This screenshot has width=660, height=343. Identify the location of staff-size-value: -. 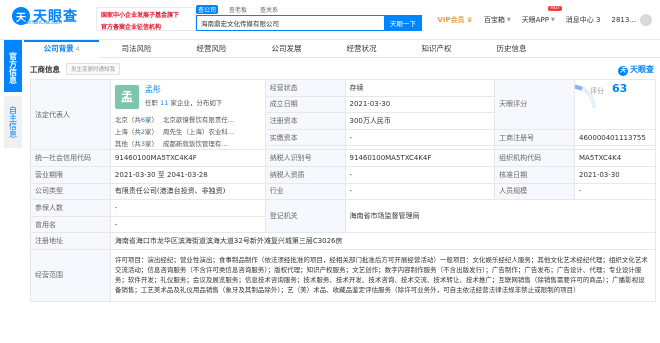
(615, 191).